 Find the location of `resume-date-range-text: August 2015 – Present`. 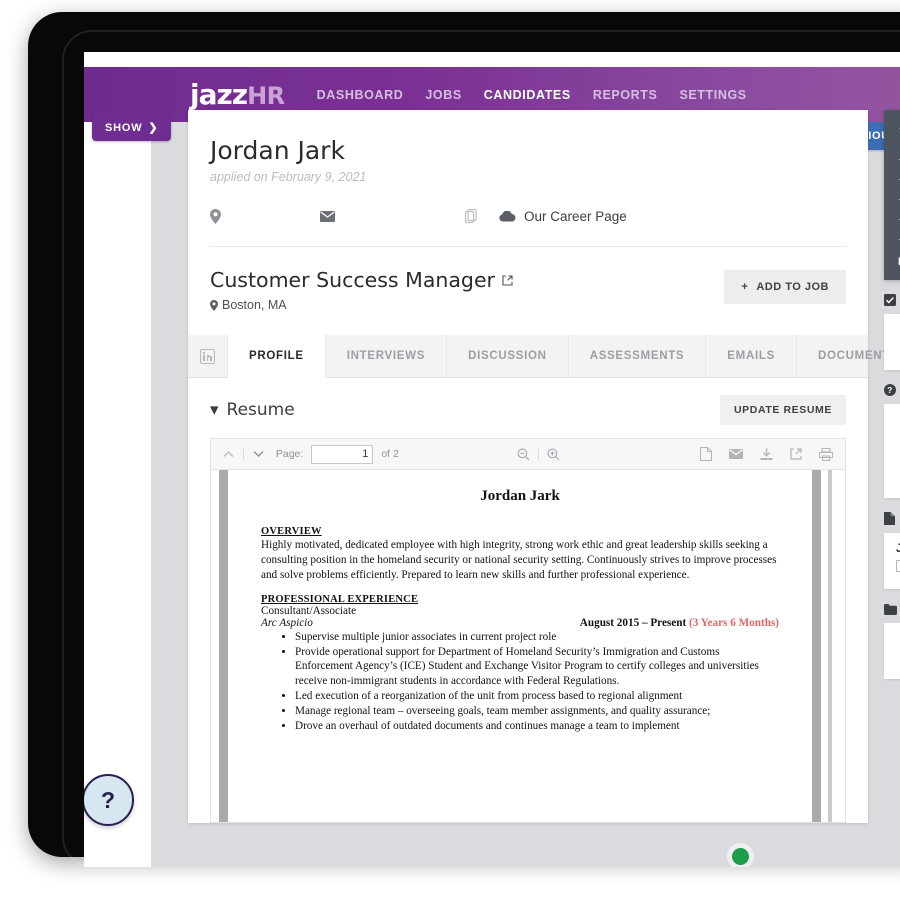

resume-date-range-text: August 2015 – Present is located at coordinates (633, 622).